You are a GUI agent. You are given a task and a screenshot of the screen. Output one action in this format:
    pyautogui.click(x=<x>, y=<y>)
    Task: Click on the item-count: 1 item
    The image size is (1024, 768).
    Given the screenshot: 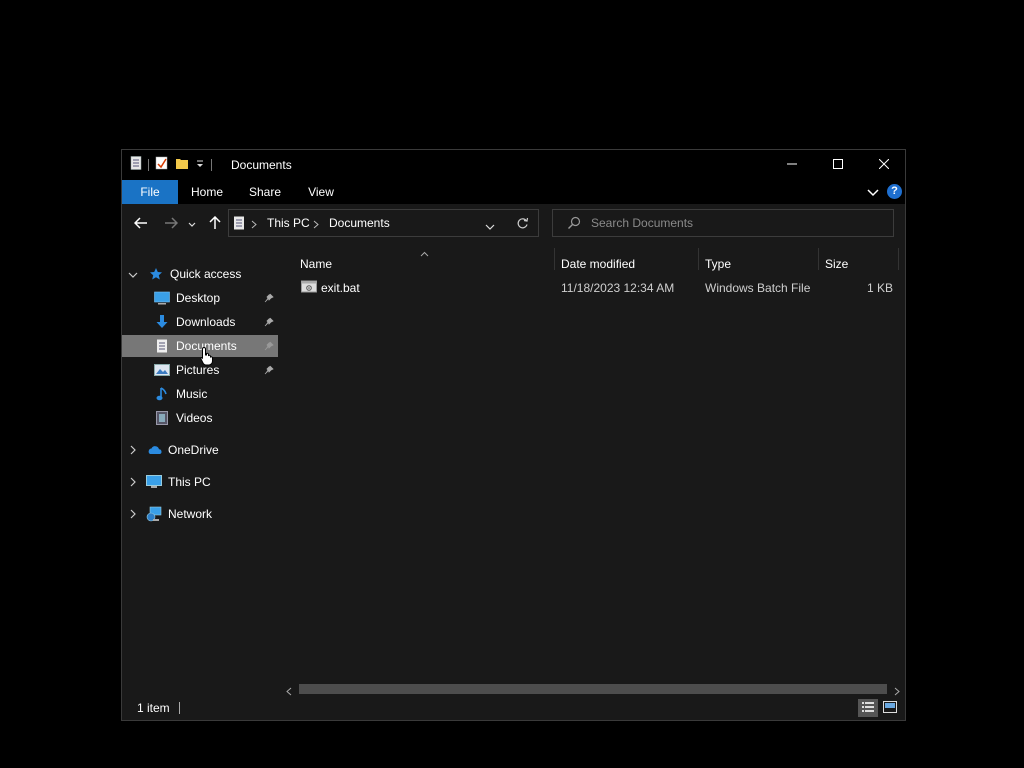 What is the action you would take?
    pyautogui.click(x=153, y=708)
    